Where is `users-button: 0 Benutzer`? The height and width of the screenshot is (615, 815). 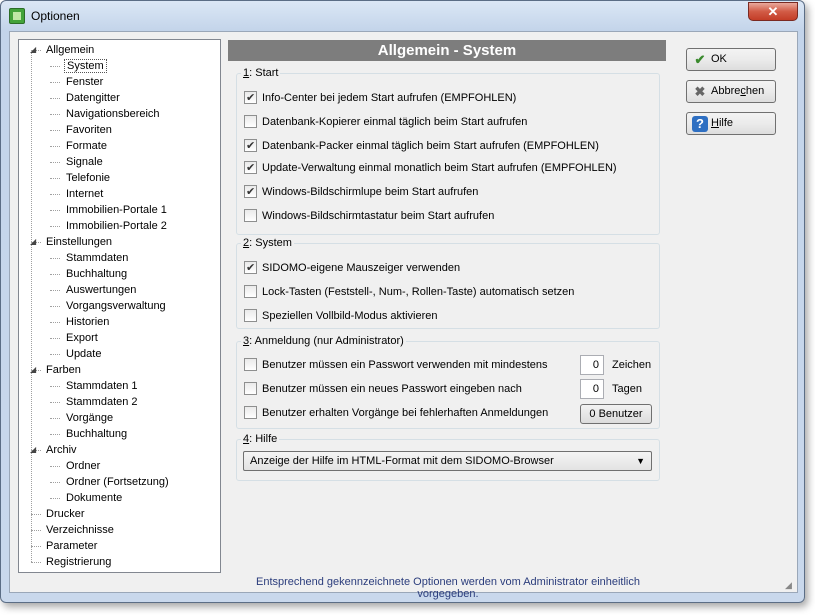
users-button: 0 Benutzer is located at coordinates (616, 414).